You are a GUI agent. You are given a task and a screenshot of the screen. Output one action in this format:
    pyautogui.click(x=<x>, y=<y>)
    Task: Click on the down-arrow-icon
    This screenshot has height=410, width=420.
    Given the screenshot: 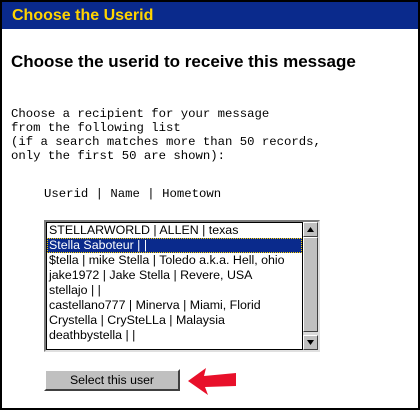 What is the action you would take?
    pyautogui.click(x=310, y=342)
    